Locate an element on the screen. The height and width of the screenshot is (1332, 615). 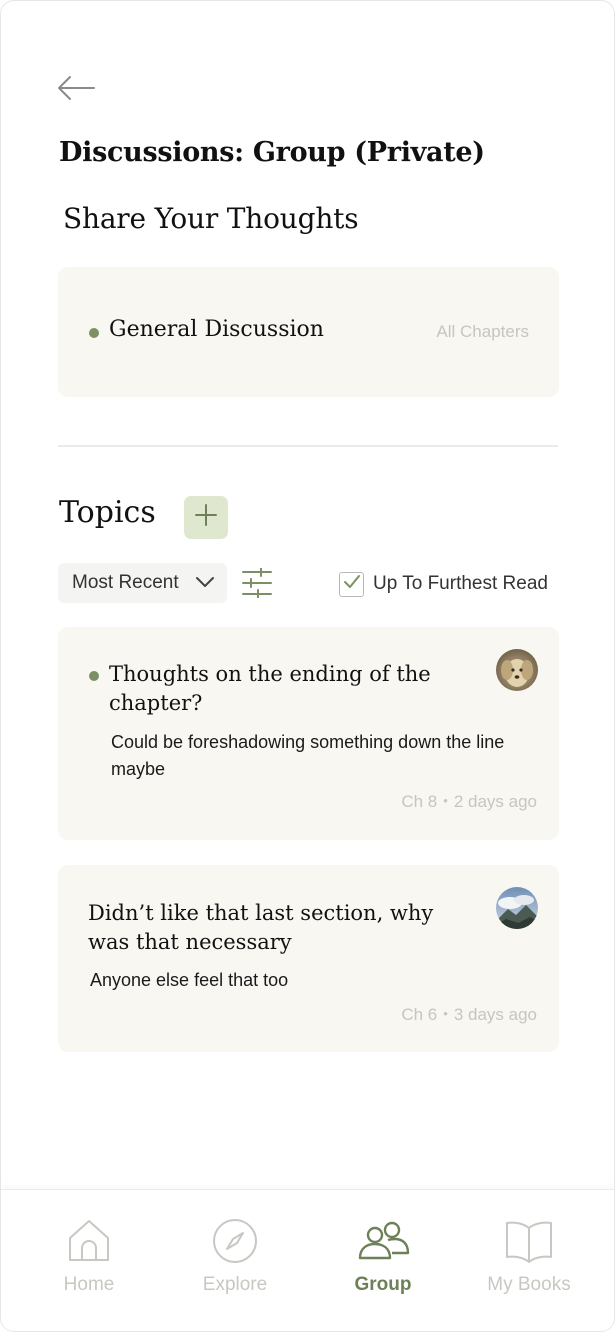
nav-home-label: Home is located at coordinates (89, 1284).